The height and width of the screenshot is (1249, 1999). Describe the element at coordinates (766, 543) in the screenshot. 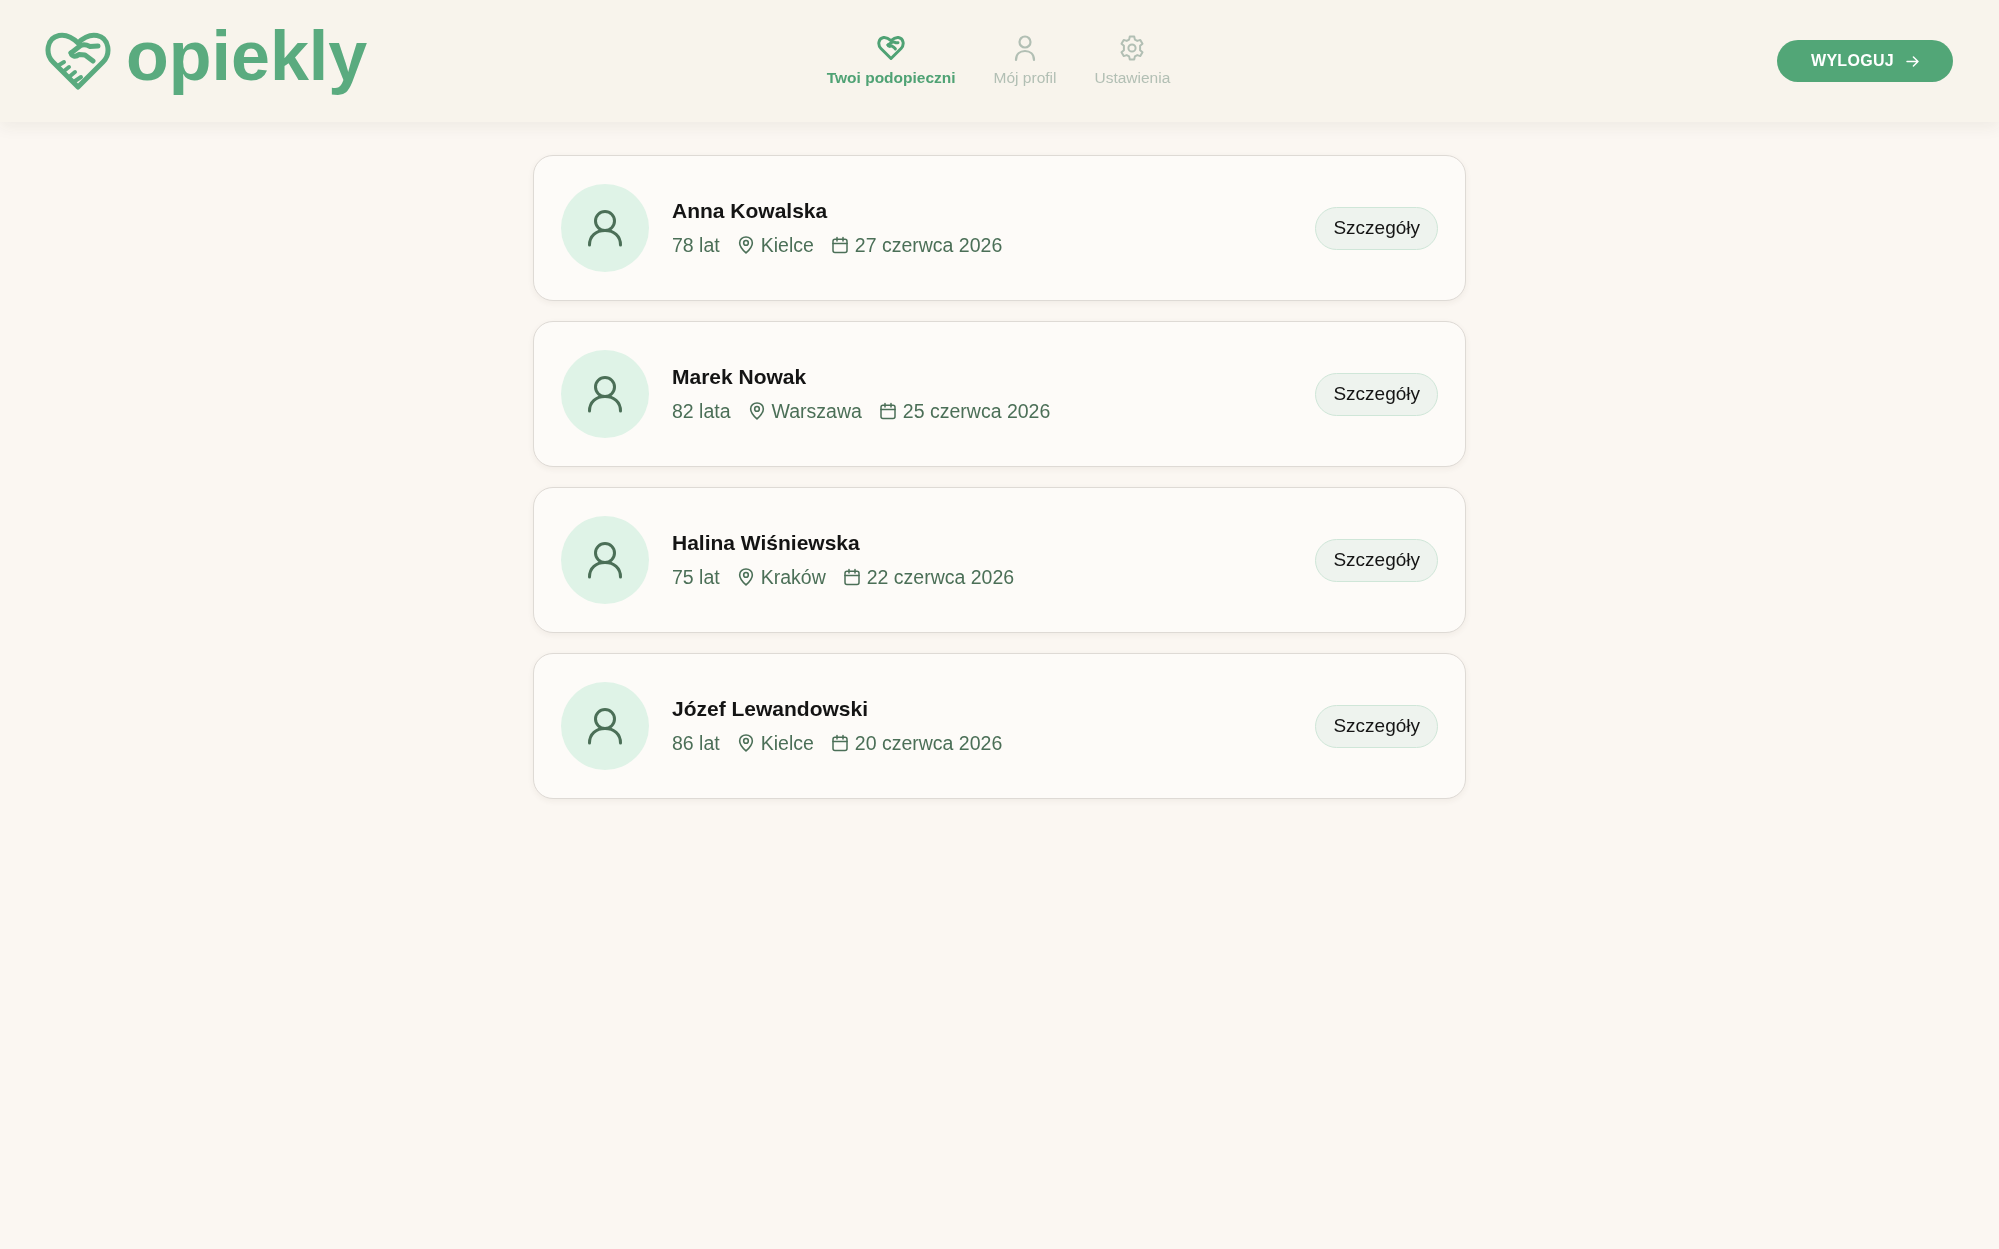

I see `patient-name: Halina Wiśniewska` at that location.